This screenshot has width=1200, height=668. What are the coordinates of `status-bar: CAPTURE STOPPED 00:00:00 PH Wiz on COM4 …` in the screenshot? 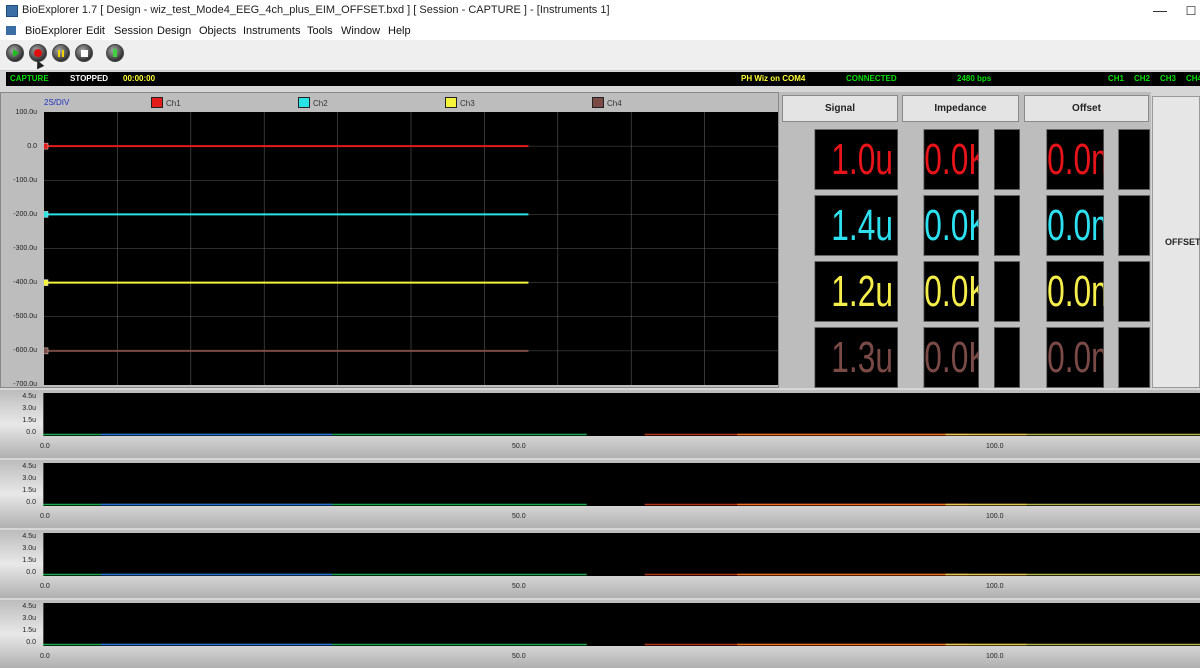 It's located at (603, 79).